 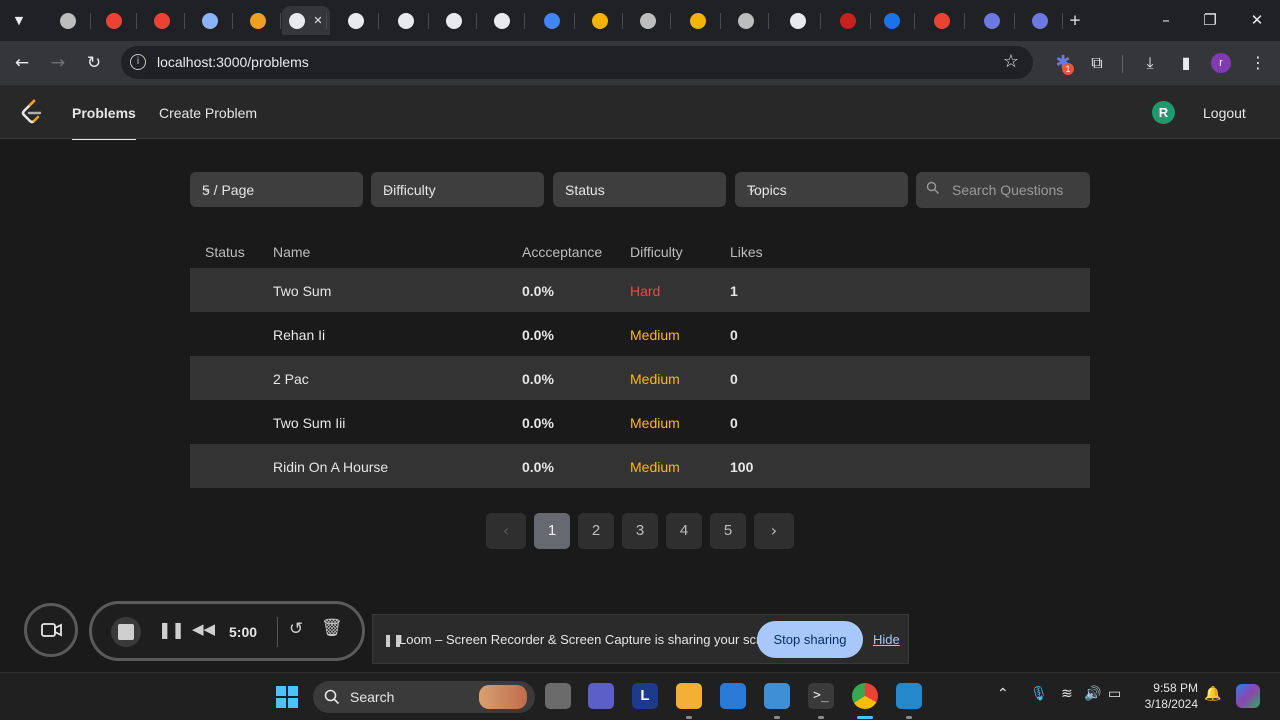 What do you see at coordinates (1067, 694) in the screenshot?
I see `wifi-icon: ≋` at bounding box center [1067, 694].